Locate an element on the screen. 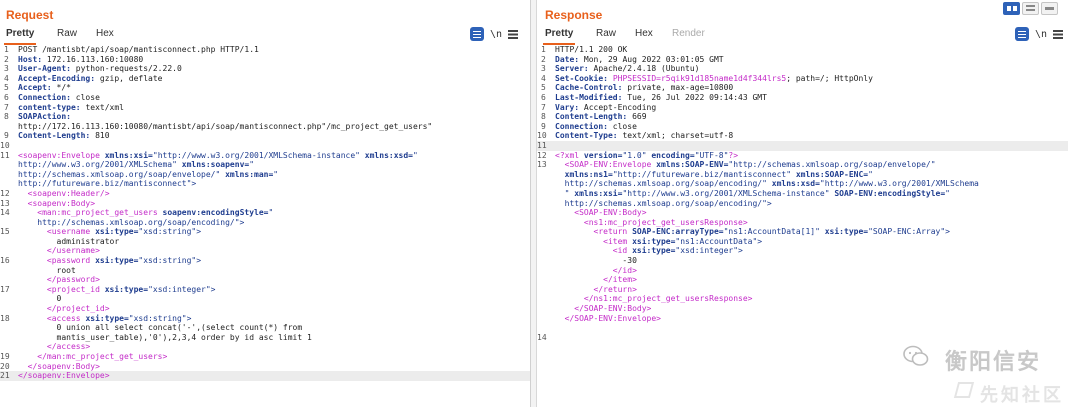  code-token: 172.16.113.160:10080 is located at coordinates (93, 59).